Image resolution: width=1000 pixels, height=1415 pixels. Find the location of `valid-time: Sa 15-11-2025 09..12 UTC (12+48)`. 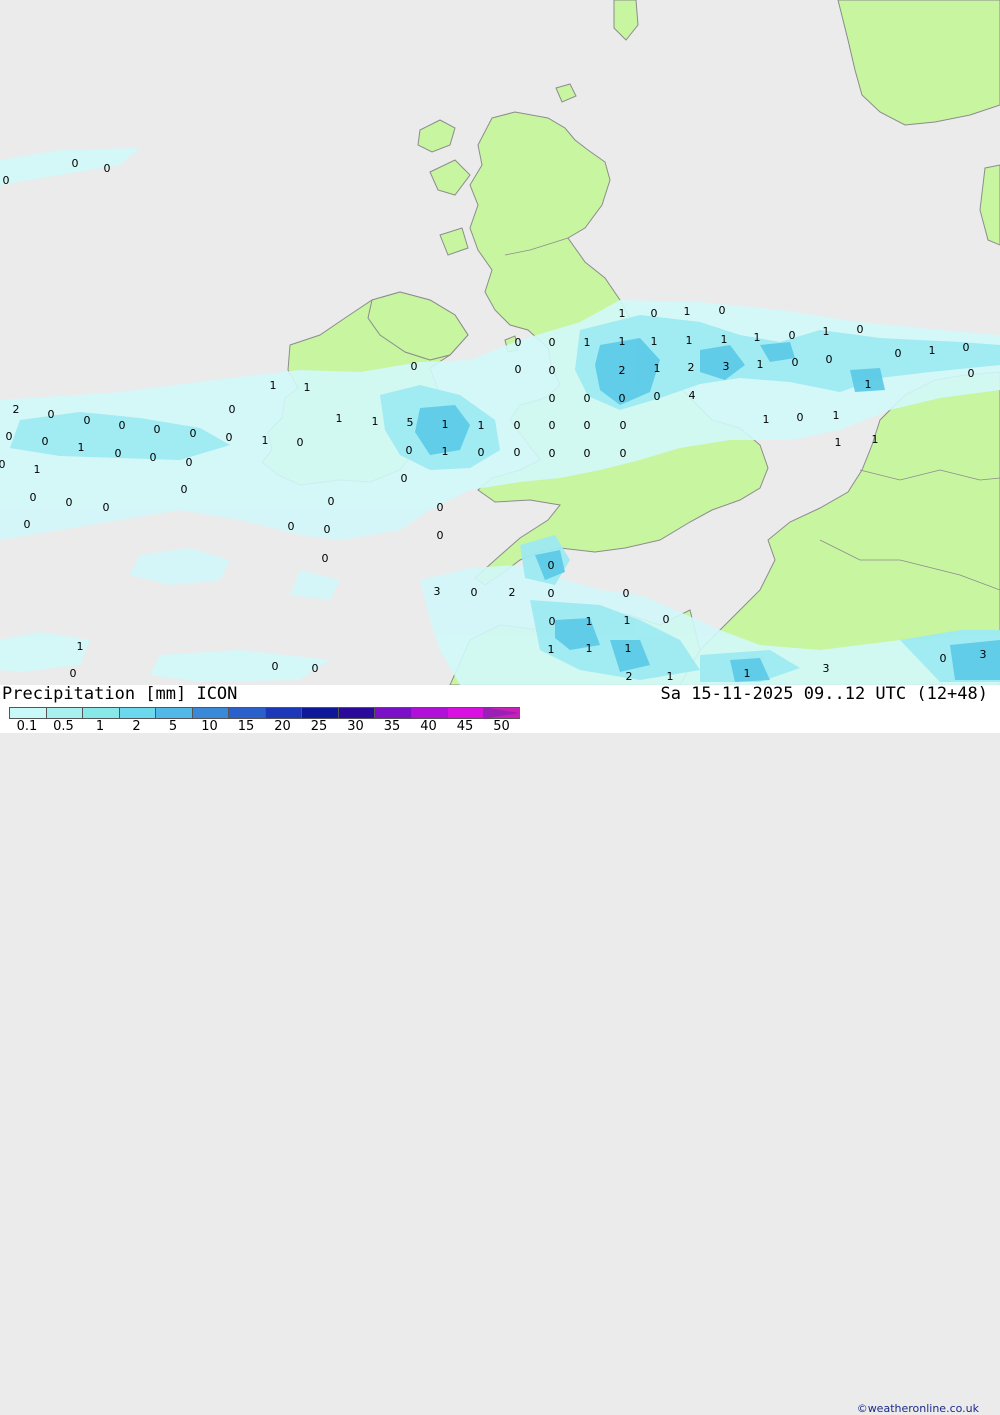

valid-time: Sa 15-11-2025 09..12 UTC (12+48) is located at coordinates (824, 694).